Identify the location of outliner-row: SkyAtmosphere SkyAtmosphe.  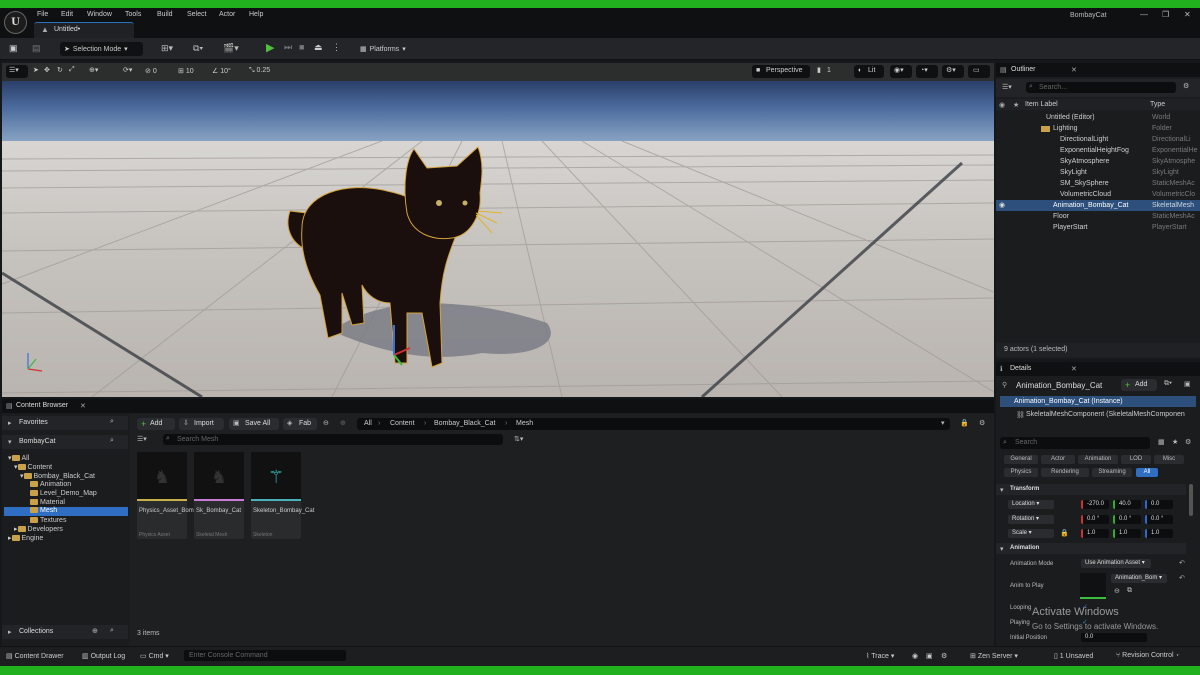
(1098, 161).